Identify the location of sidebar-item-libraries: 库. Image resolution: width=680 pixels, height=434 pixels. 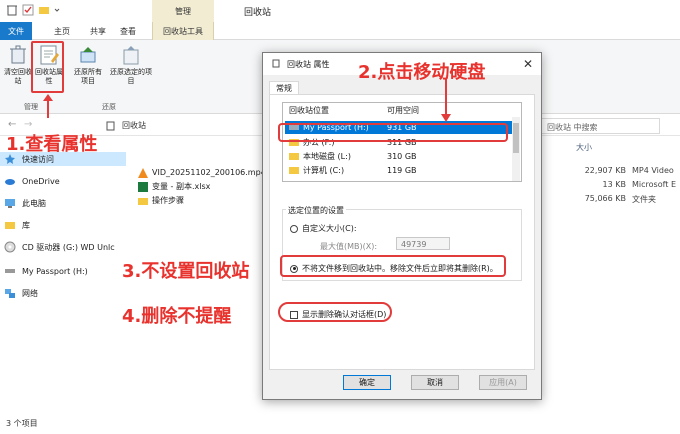
(17, 225).